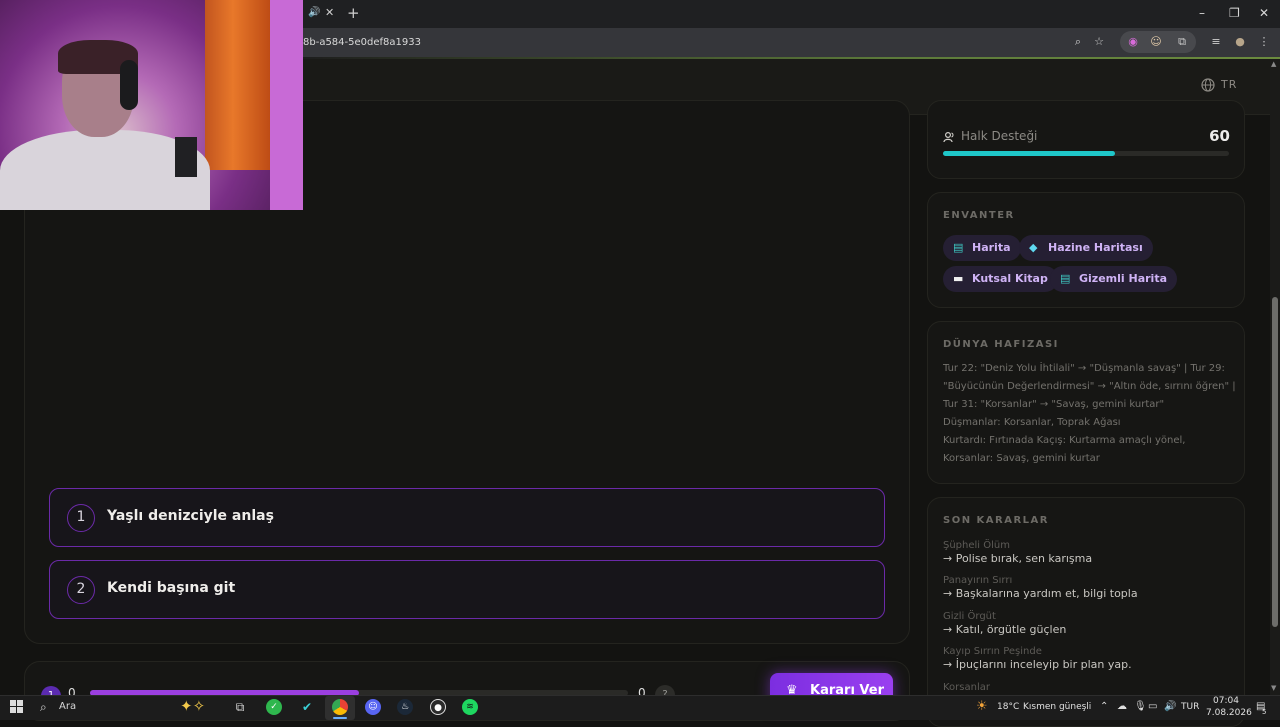 The height and width of the screenshot is (727, 1280). What do you see at coordinates (405, 707) in the screenshot?
I see `steam-icon: ♨` at bounding box center [405, 707].